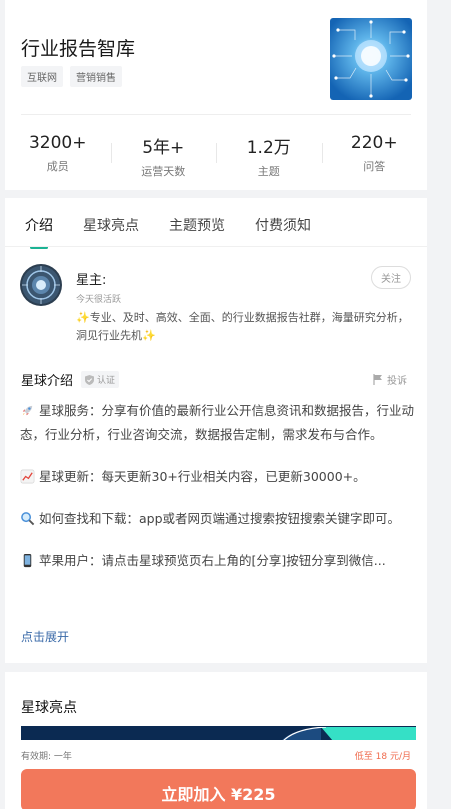 The image size is (451, 809). I want to click on stat-topics: 1.2万 主题, so click(269, 156).